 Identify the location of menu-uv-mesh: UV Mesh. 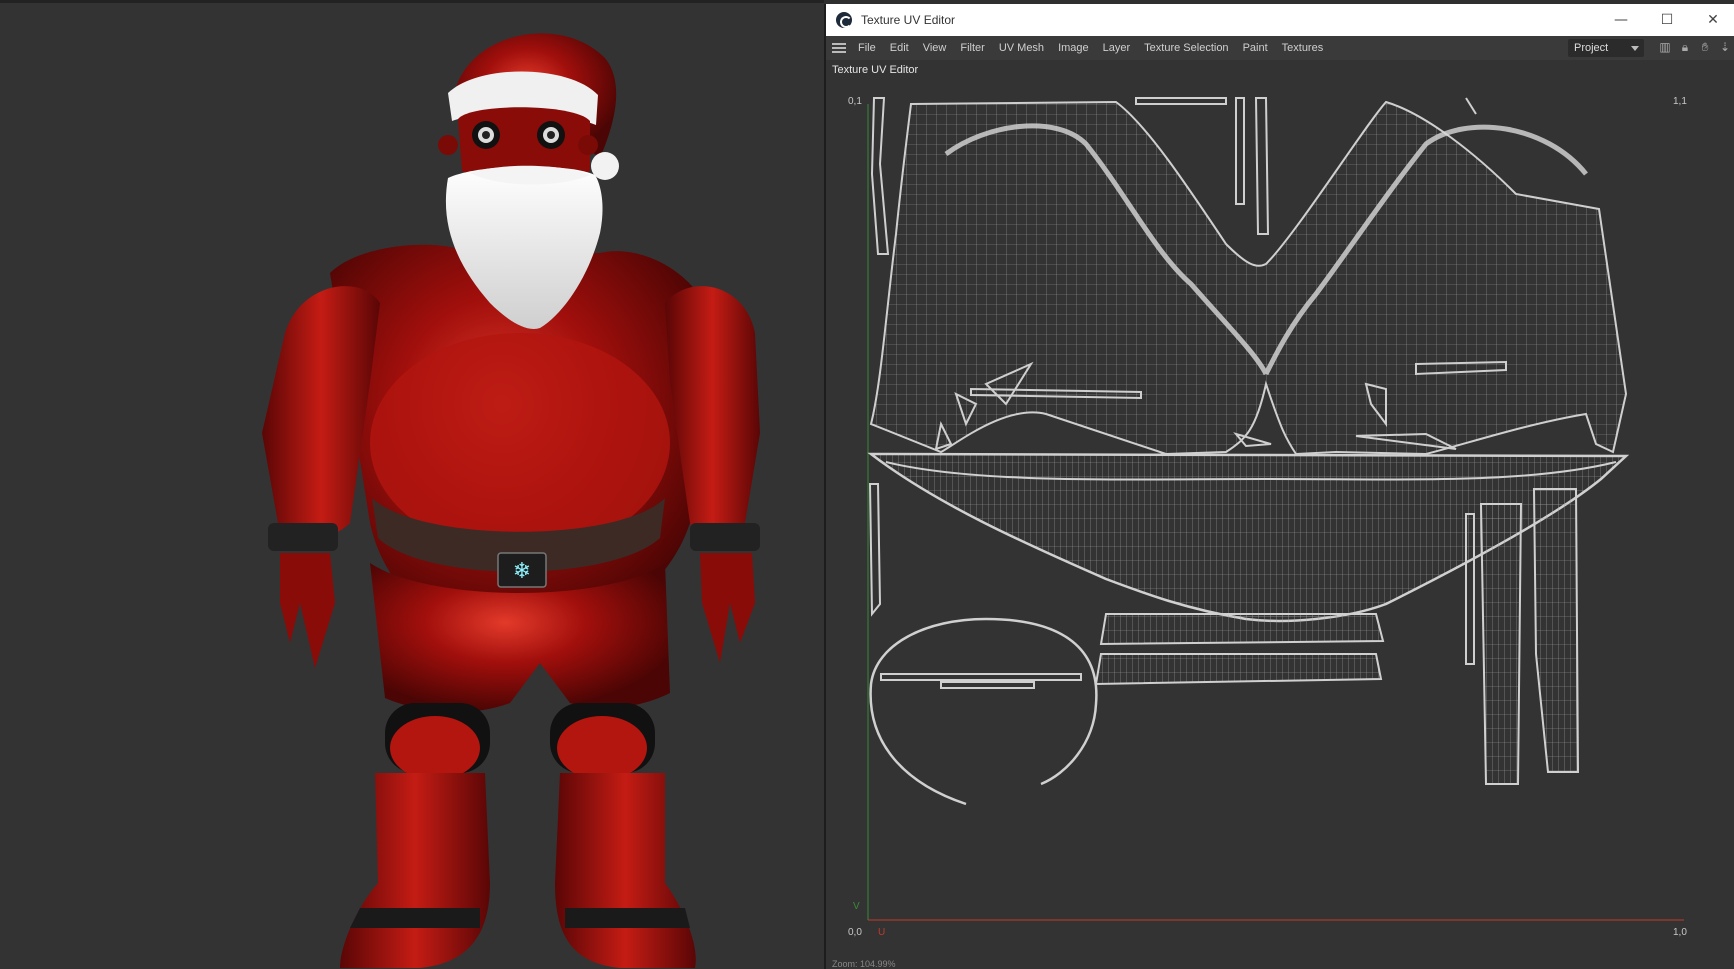
(1021, 48).